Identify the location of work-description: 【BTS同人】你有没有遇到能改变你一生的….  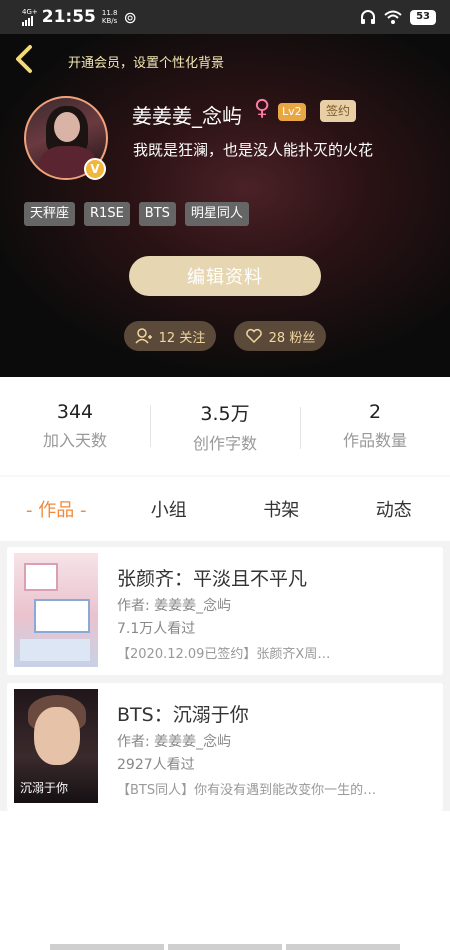
(247, 790).